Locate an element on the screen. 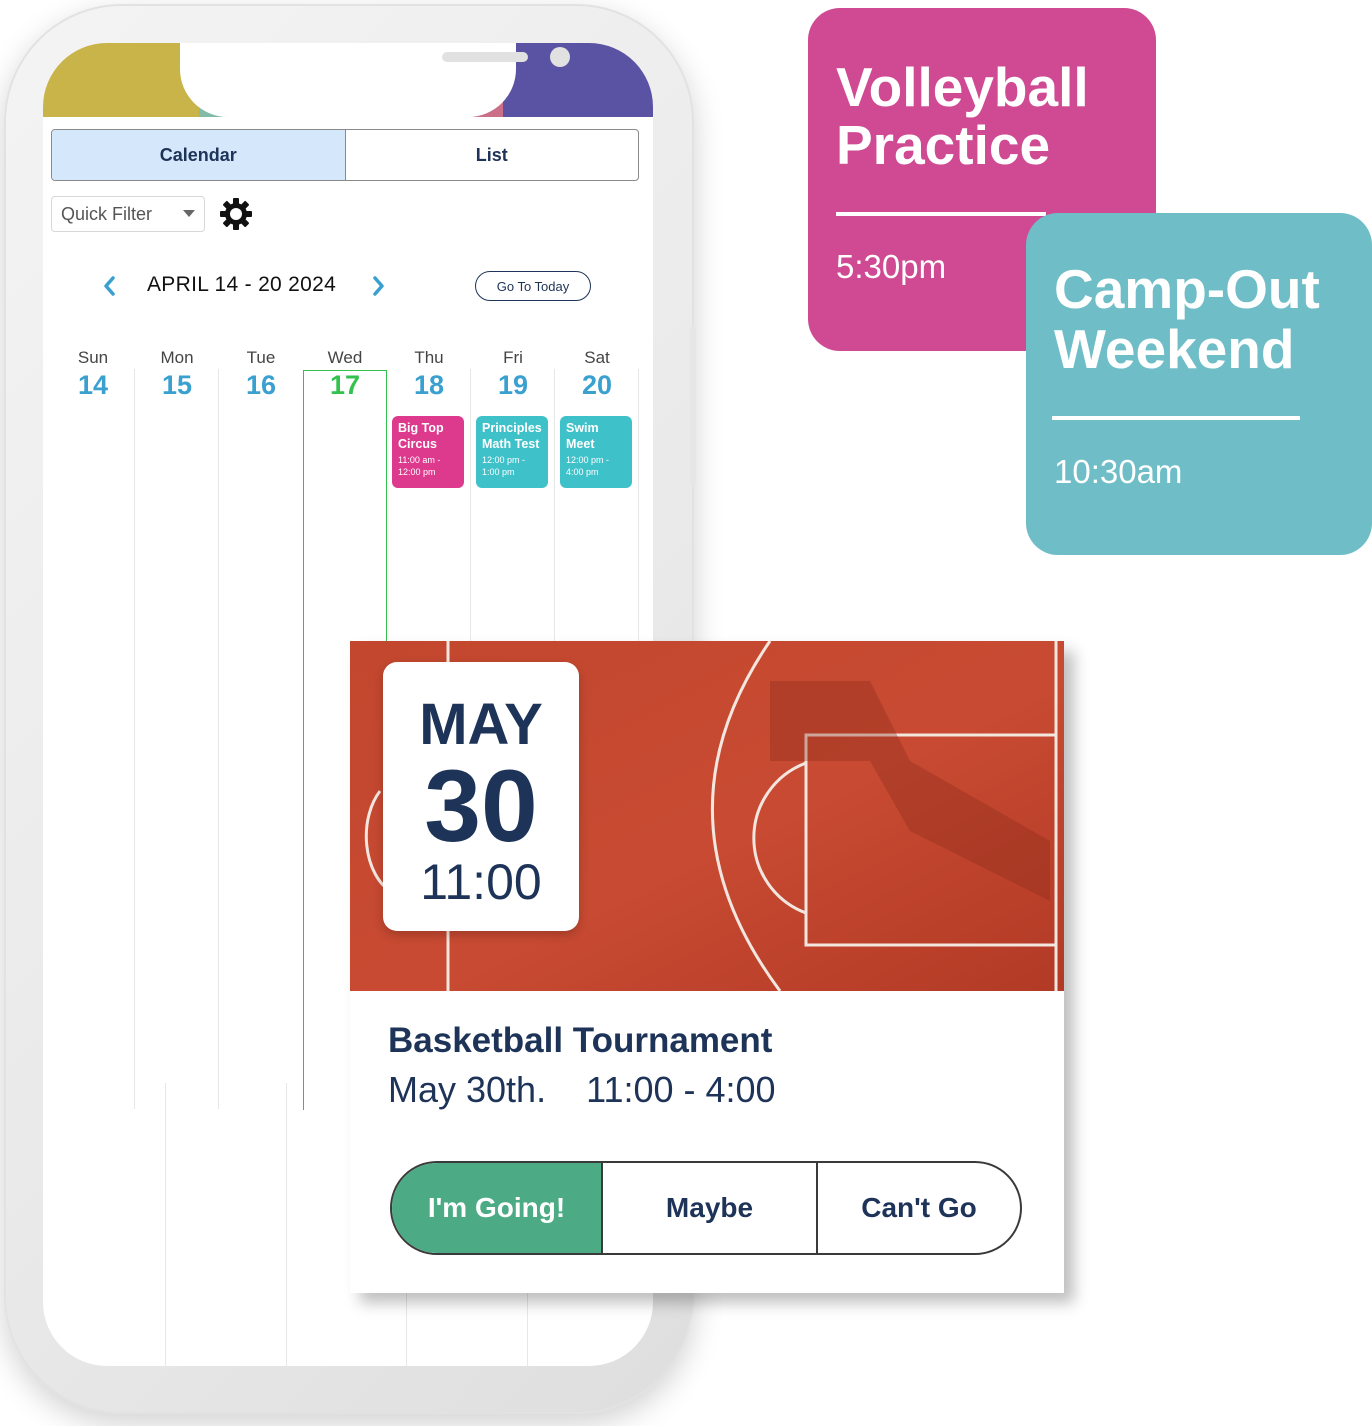 The image size is (1372, 1426). badge-day: 30 is located at coordinates (481, 806).